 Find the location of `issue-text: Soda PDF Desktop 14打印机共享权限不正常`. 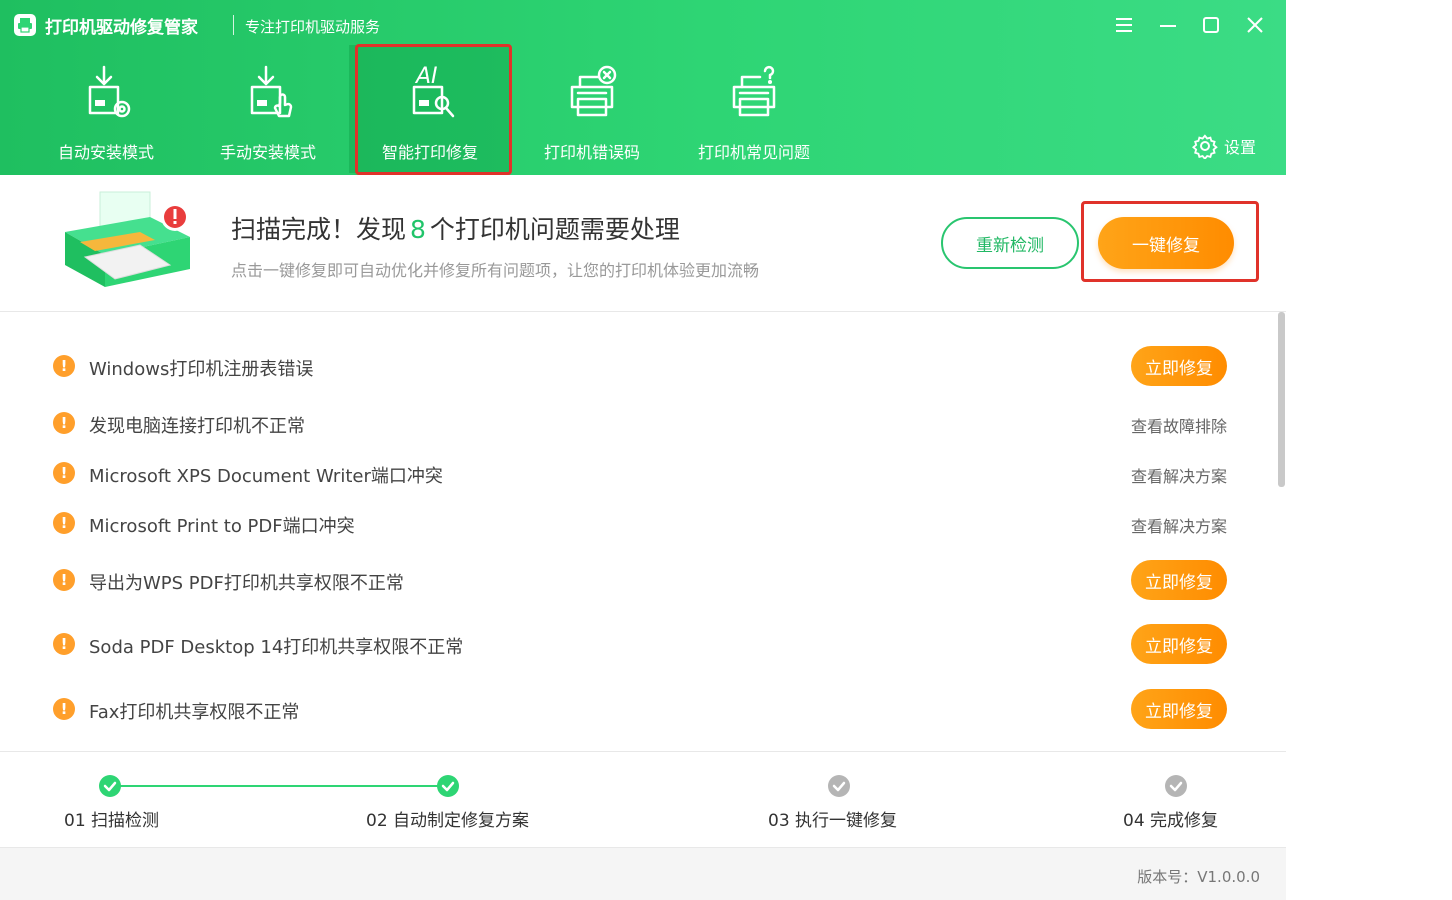

issue-text: Soda PDF Desktop 14打印机共享权限不正常 is located at coordinates (276, 647).